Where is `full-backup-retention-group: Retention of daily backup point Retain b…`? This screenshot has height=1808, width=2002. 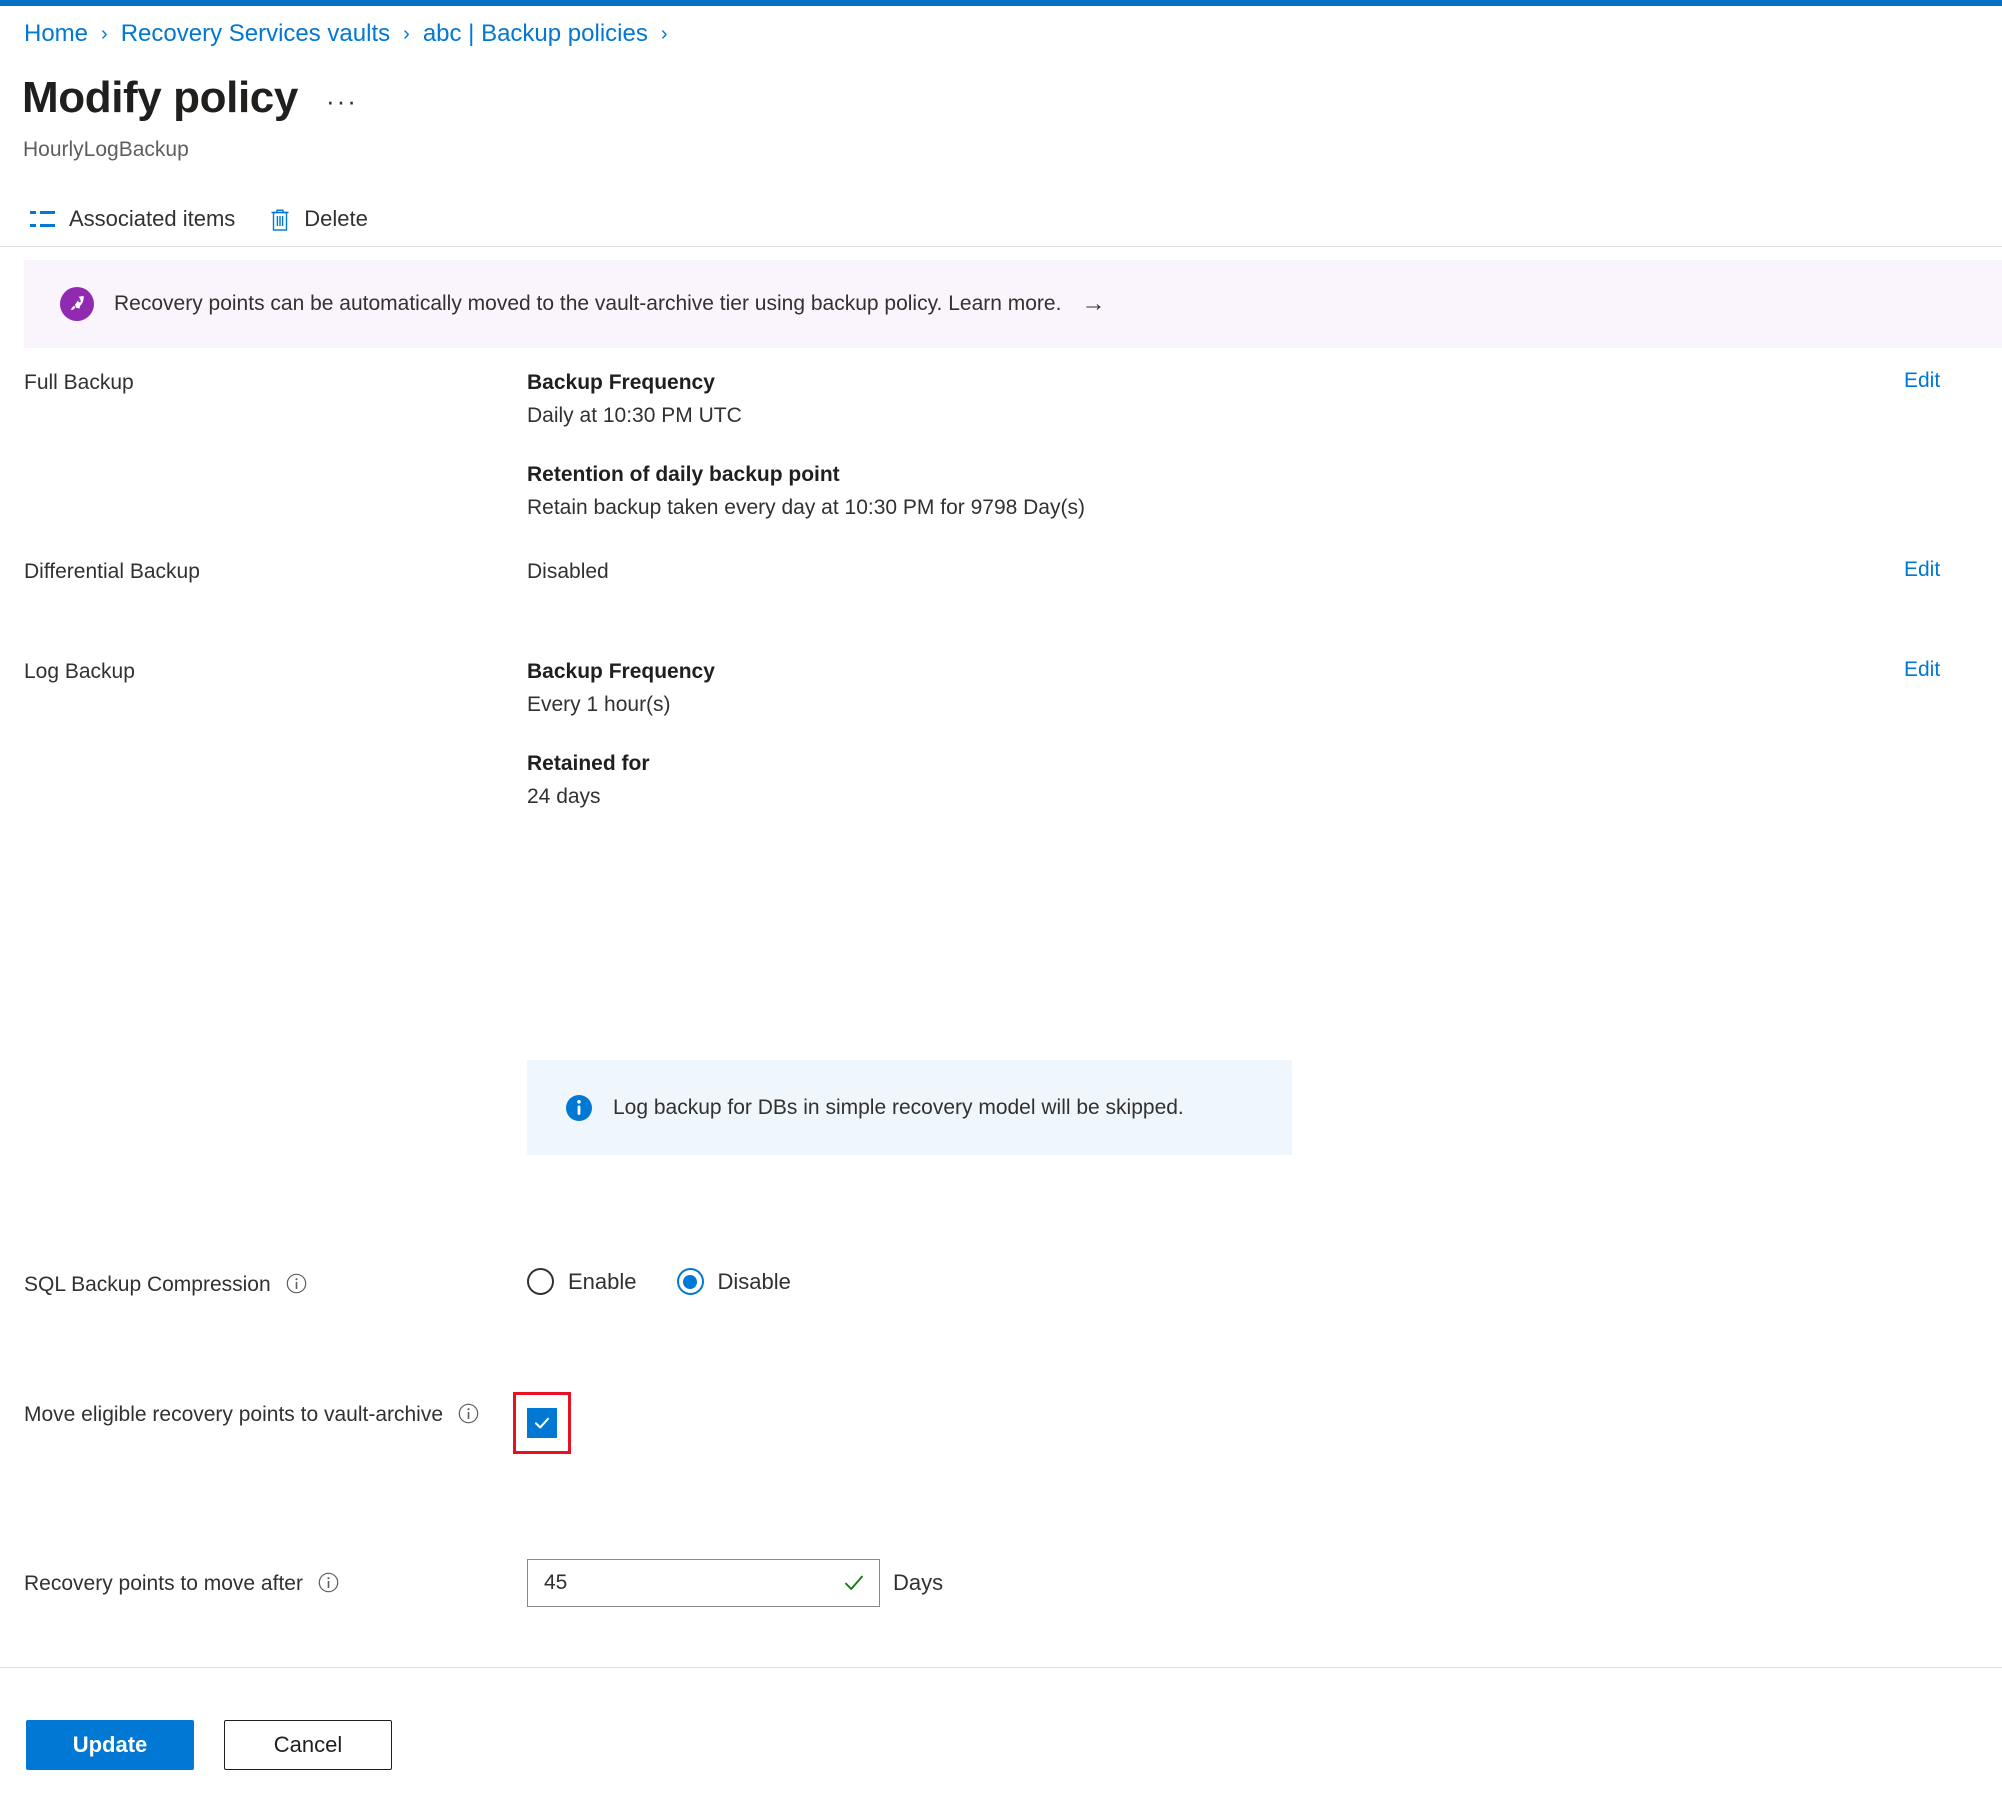
full-backup-retention-group: Retention of daily backup point Retain b… is located at coordinates (806, 492).